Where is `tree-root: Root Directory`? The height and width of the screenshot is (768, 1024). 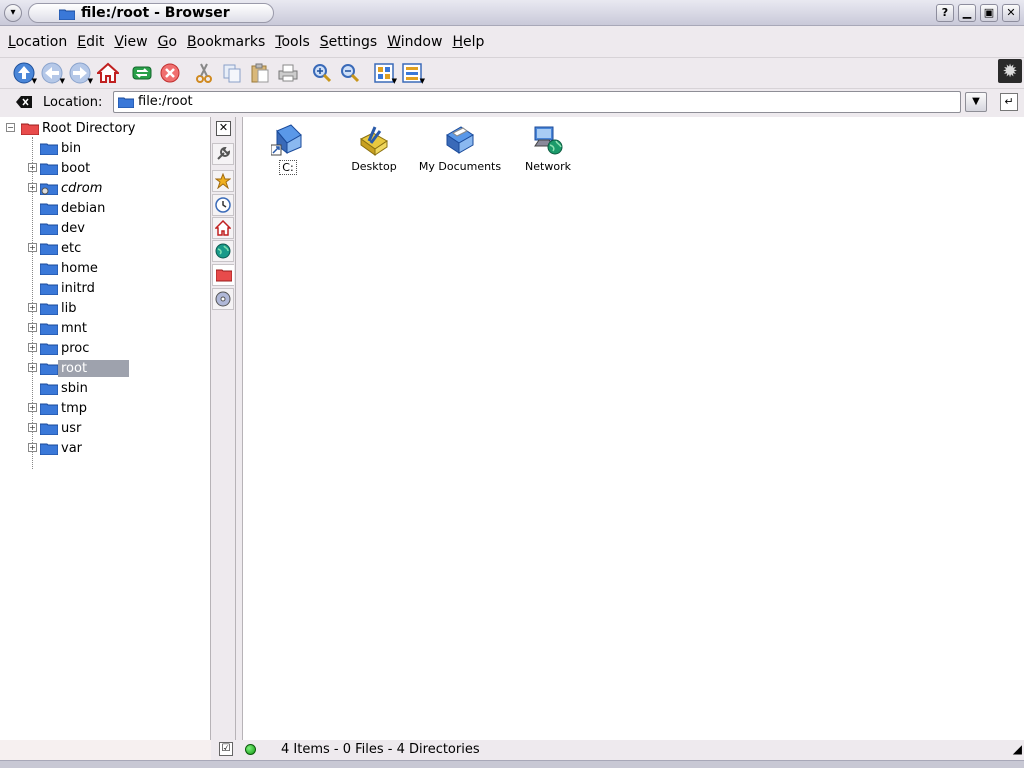 tree-root: Root Directory is located at coordinates (80, 128).